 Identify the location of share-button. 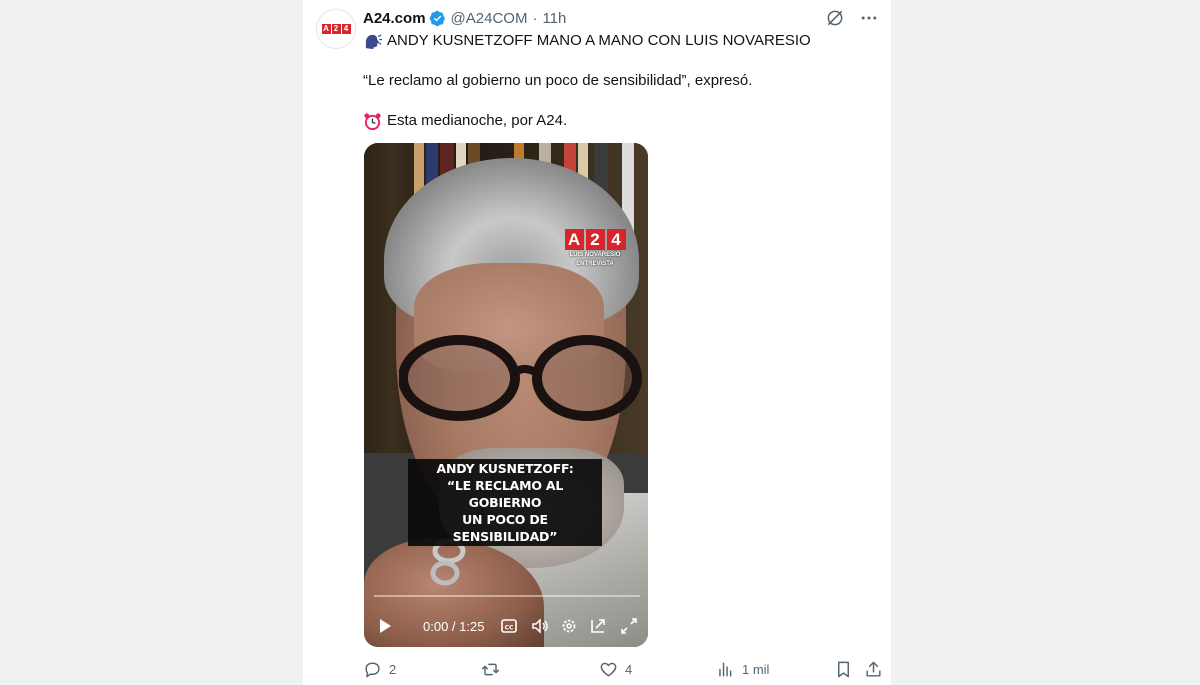
(873, 669).